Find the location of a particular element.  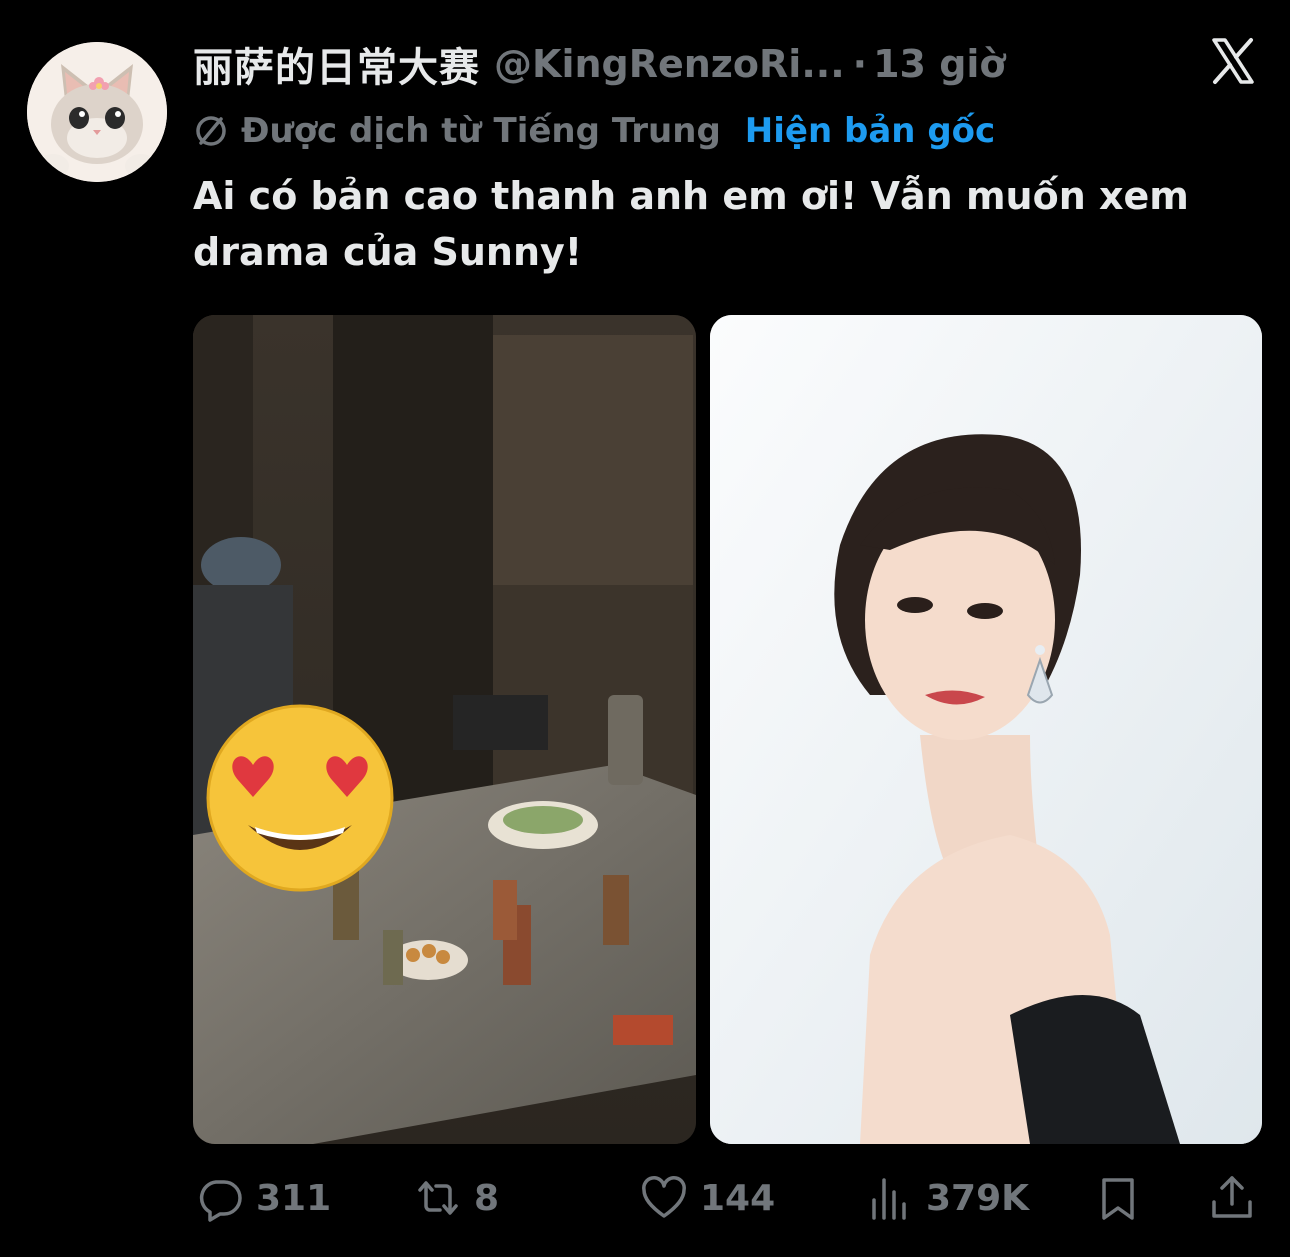

reply-button: 311 is located at coordinates (263, 1198).